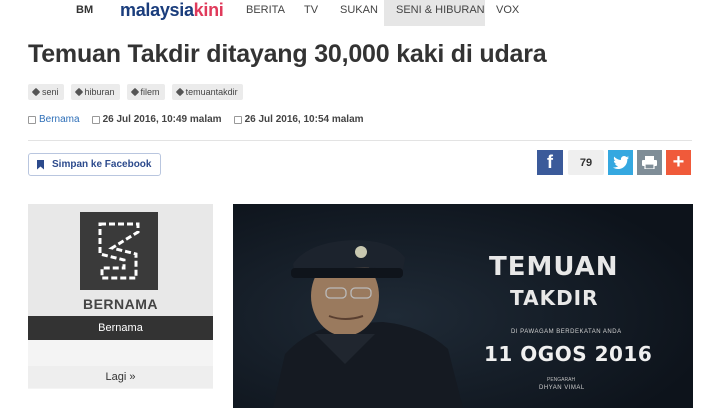 The width and height of the screenshot is (720, 408). I want to click on tag-filem: filem, so click(145, 92).